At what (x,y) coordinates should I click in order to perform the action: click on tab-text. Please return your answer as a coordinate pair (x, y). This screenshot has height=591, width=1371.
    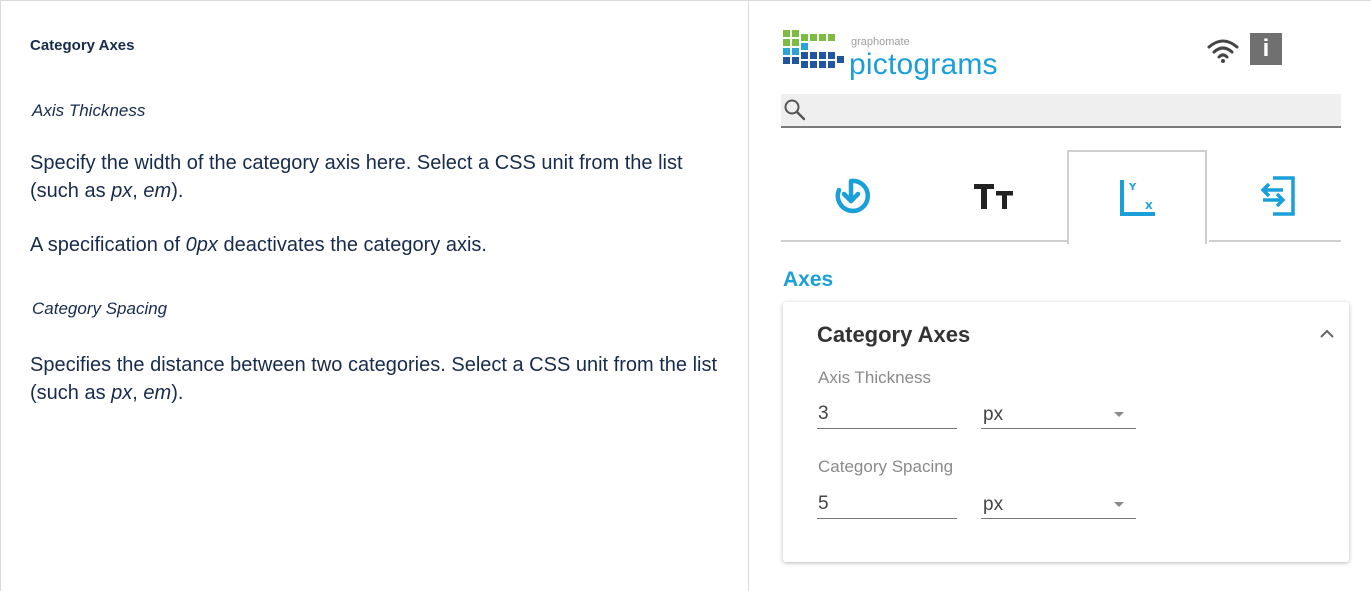
    Looking at the image, I should click on (994, 196).